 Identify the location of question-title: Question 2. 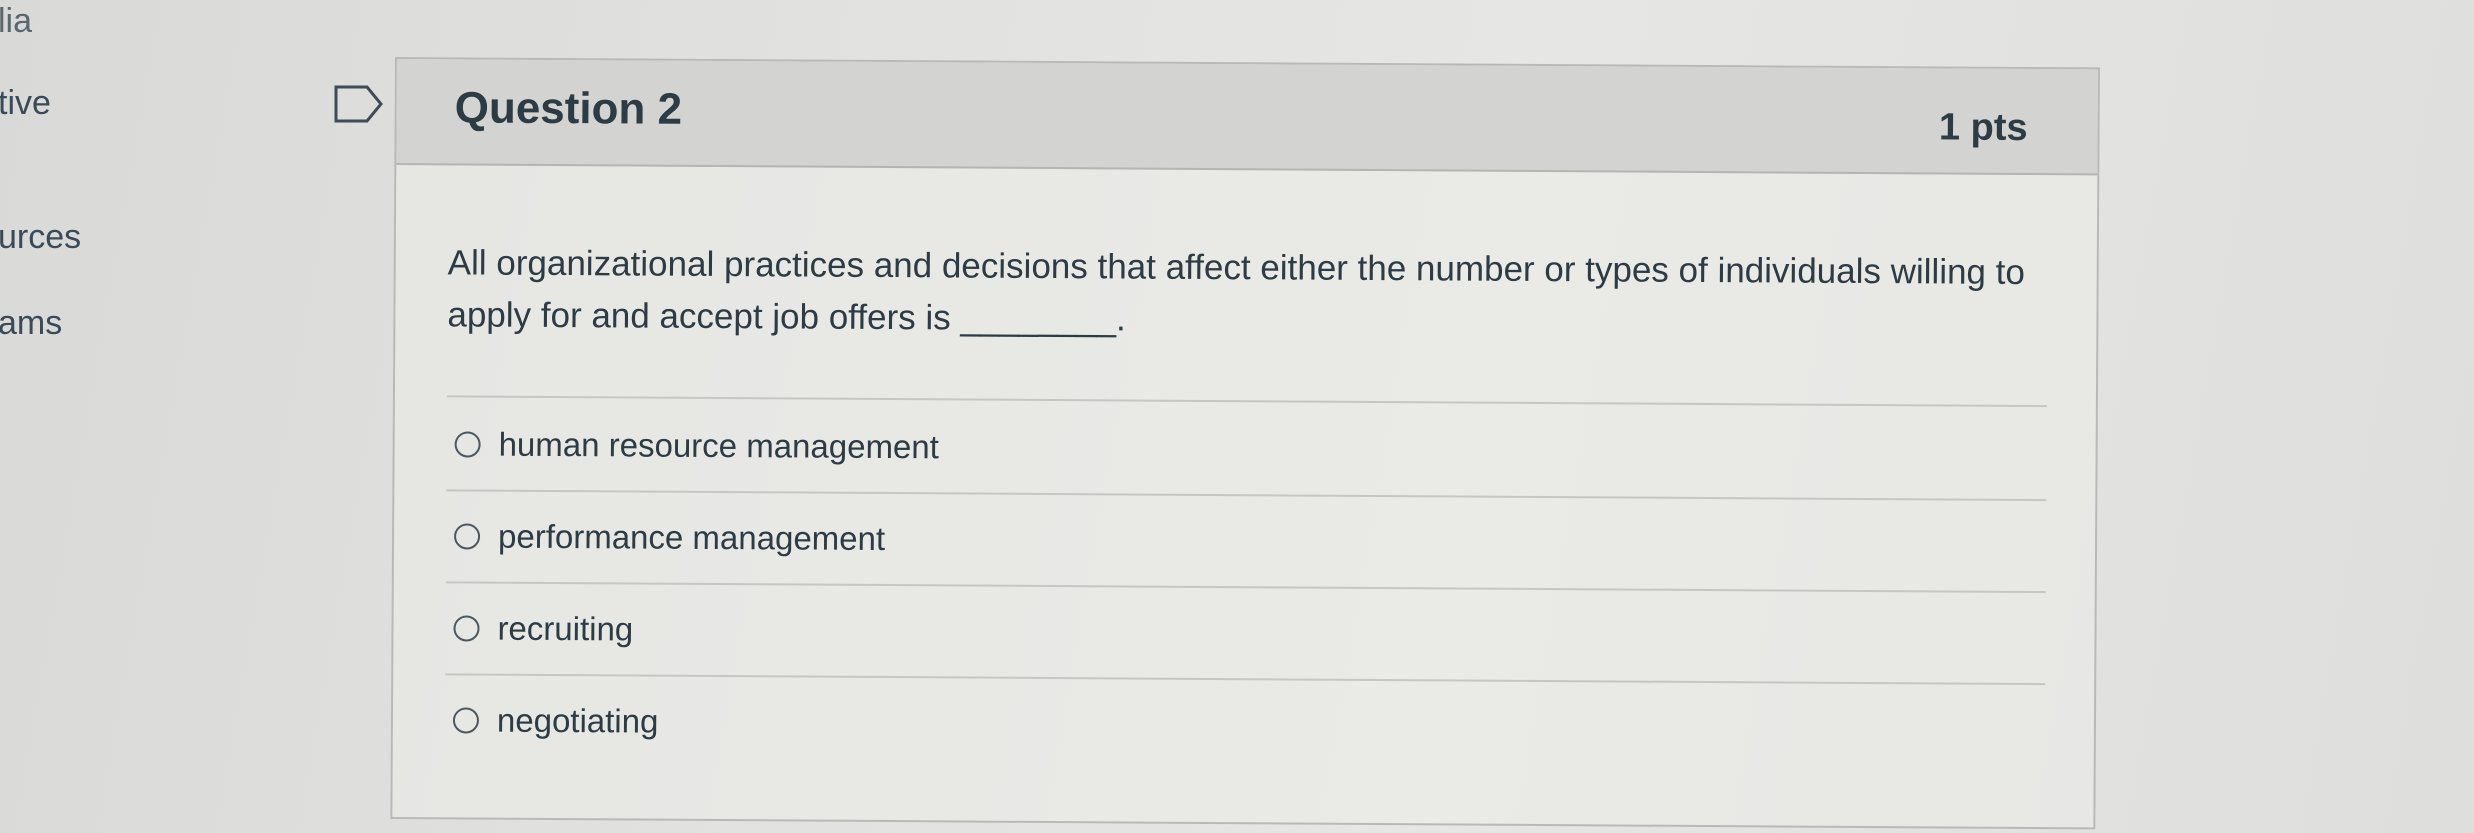
(568, 108).